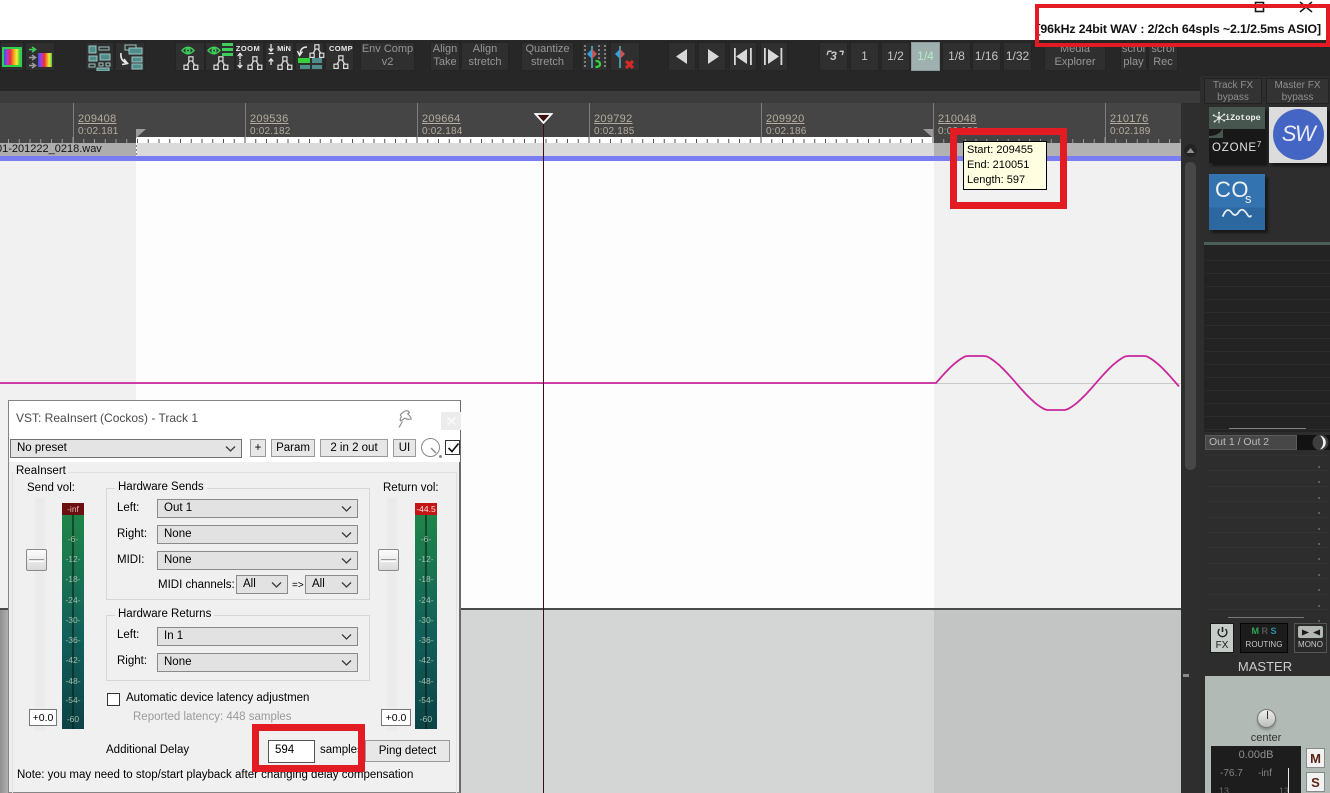 This screenshot has height=793, width=1330. Describe the element at coordinates (248, 48) in the screenshot. I see `svg-text: ZOOM` at that location.